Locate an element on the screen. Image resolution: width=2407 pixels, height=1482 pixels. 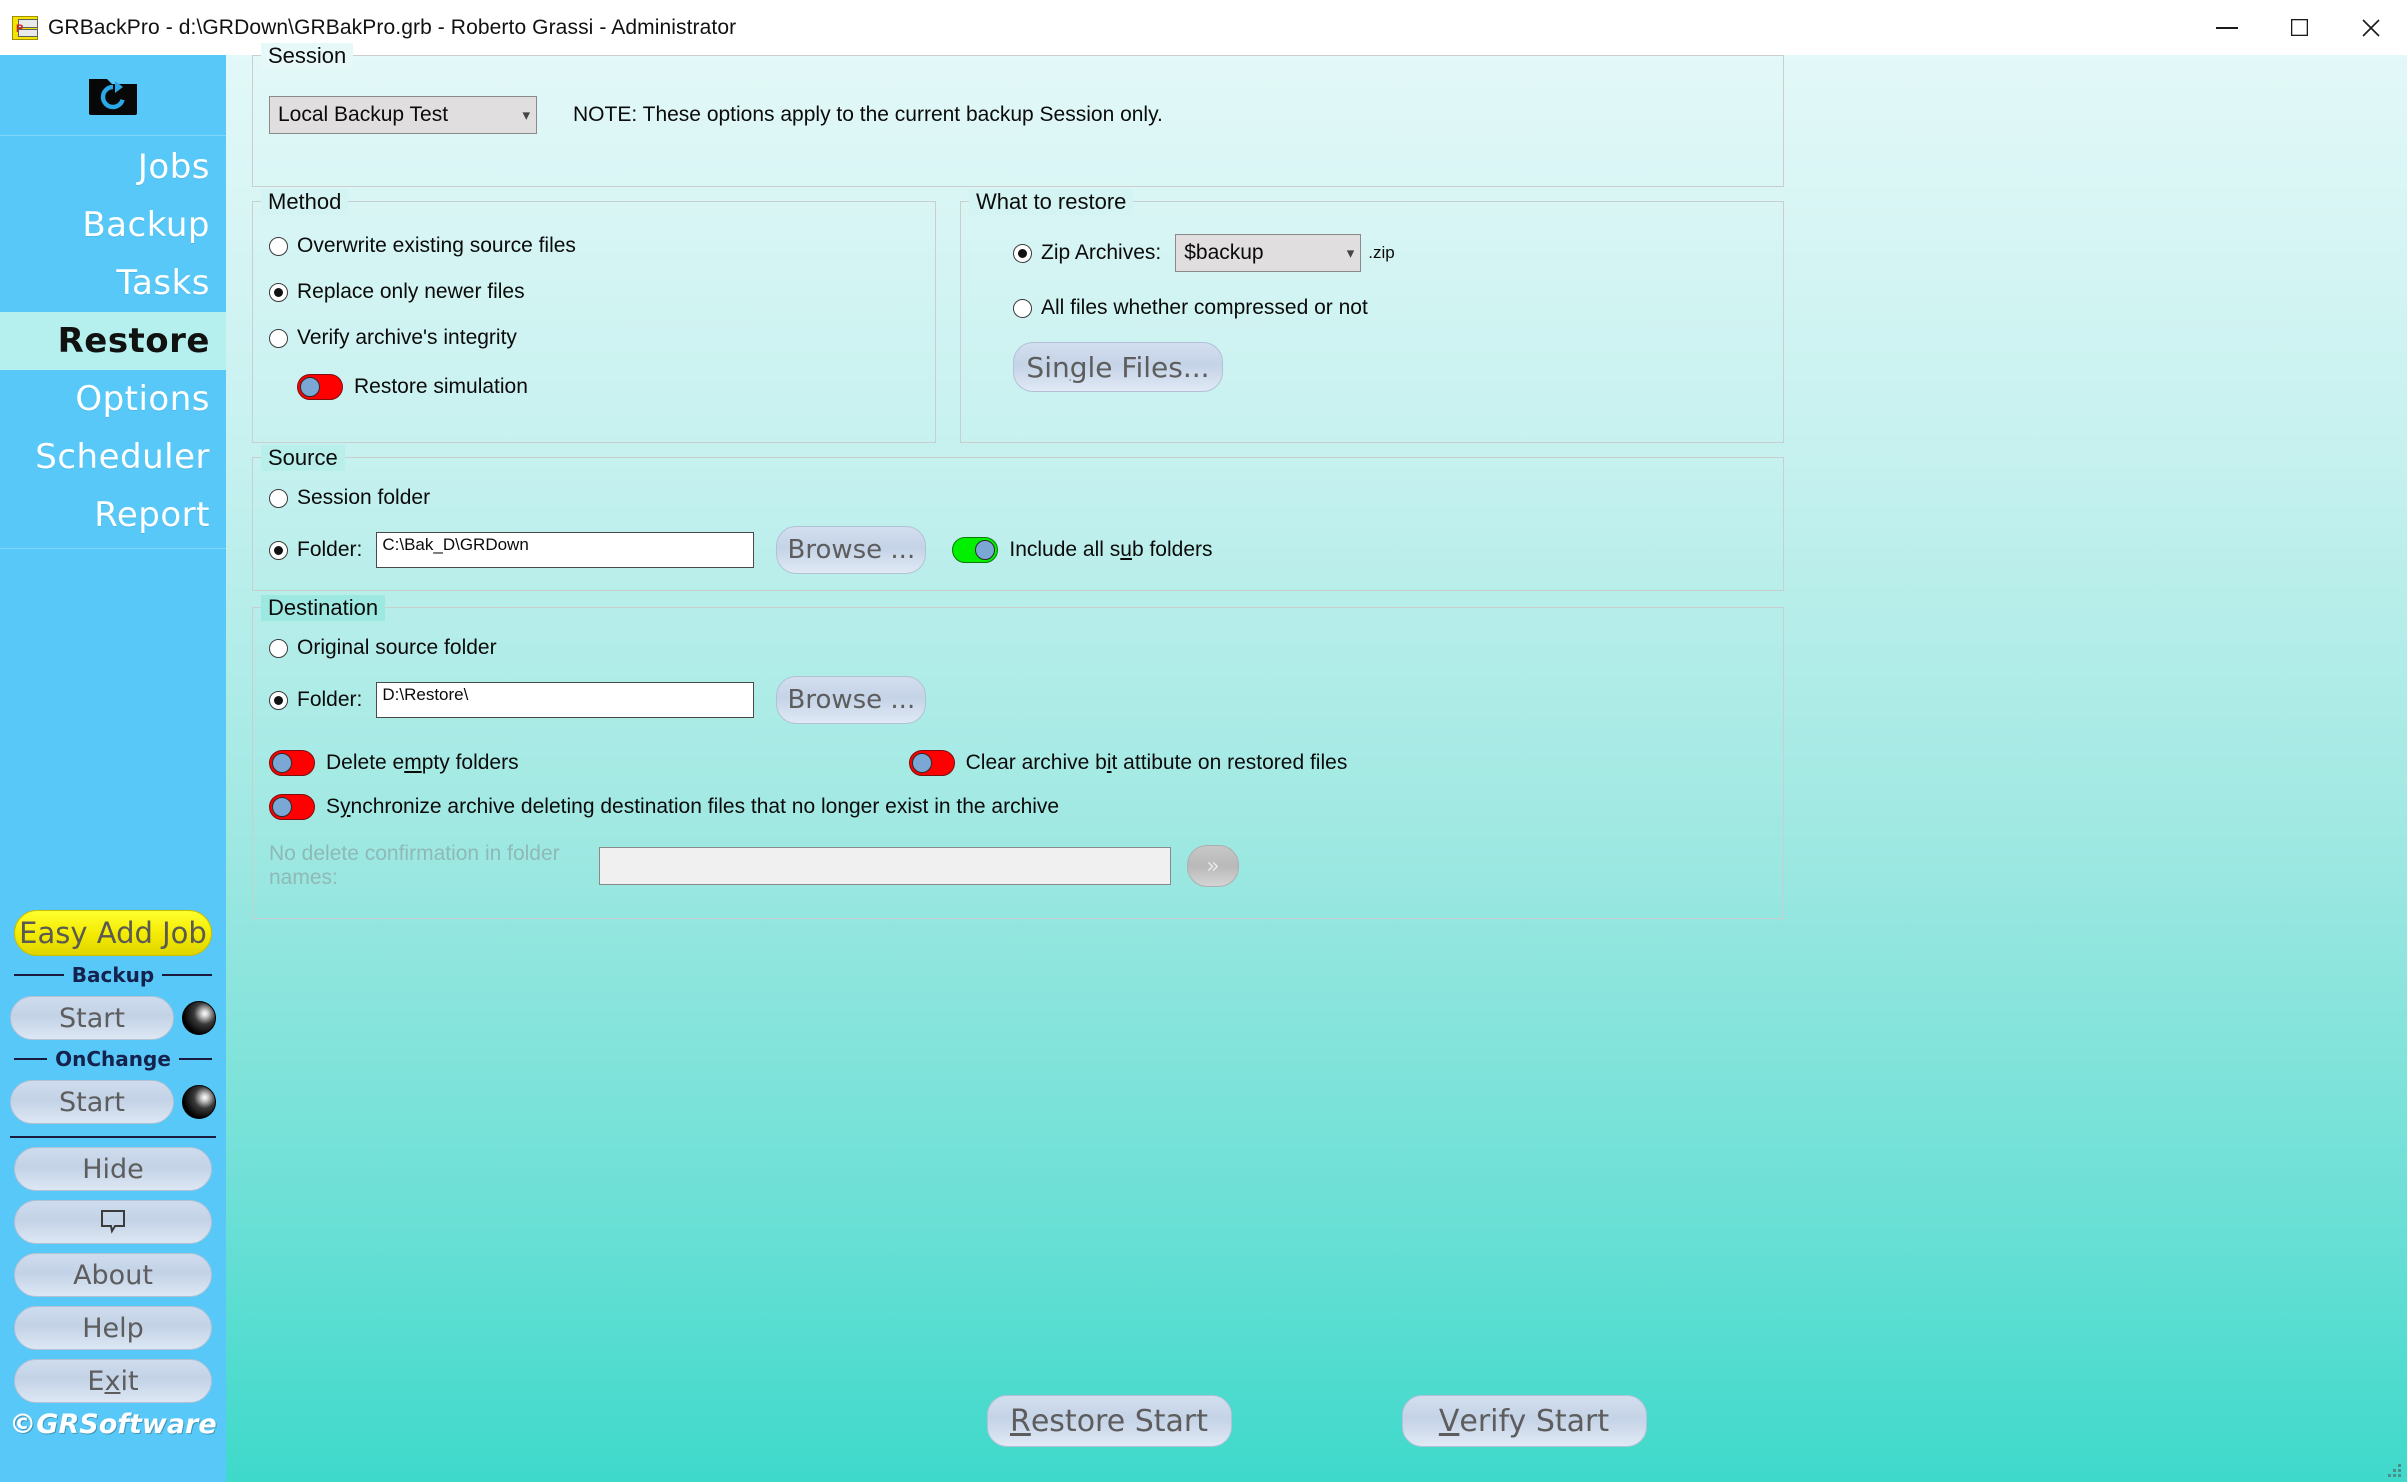
clear-archive-bit-toggle is located at coordinates (931, 763).